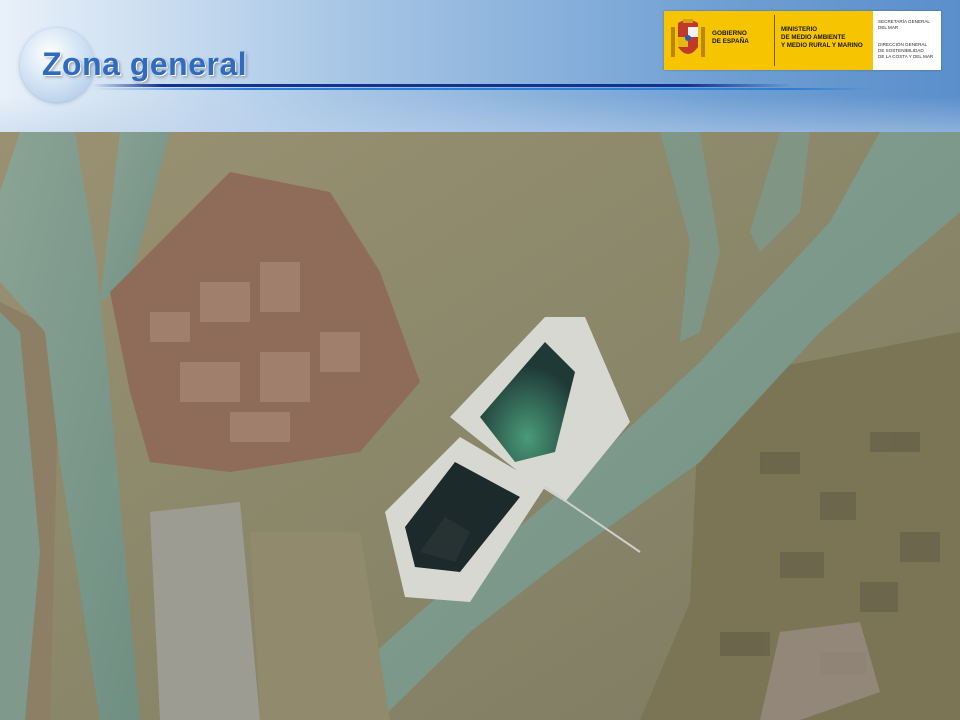  What do you see at coordinates (799, 29) in the screenshot?
I see `logo-ministry-line1: MINISTERIO` at bounding box center [799, 29].